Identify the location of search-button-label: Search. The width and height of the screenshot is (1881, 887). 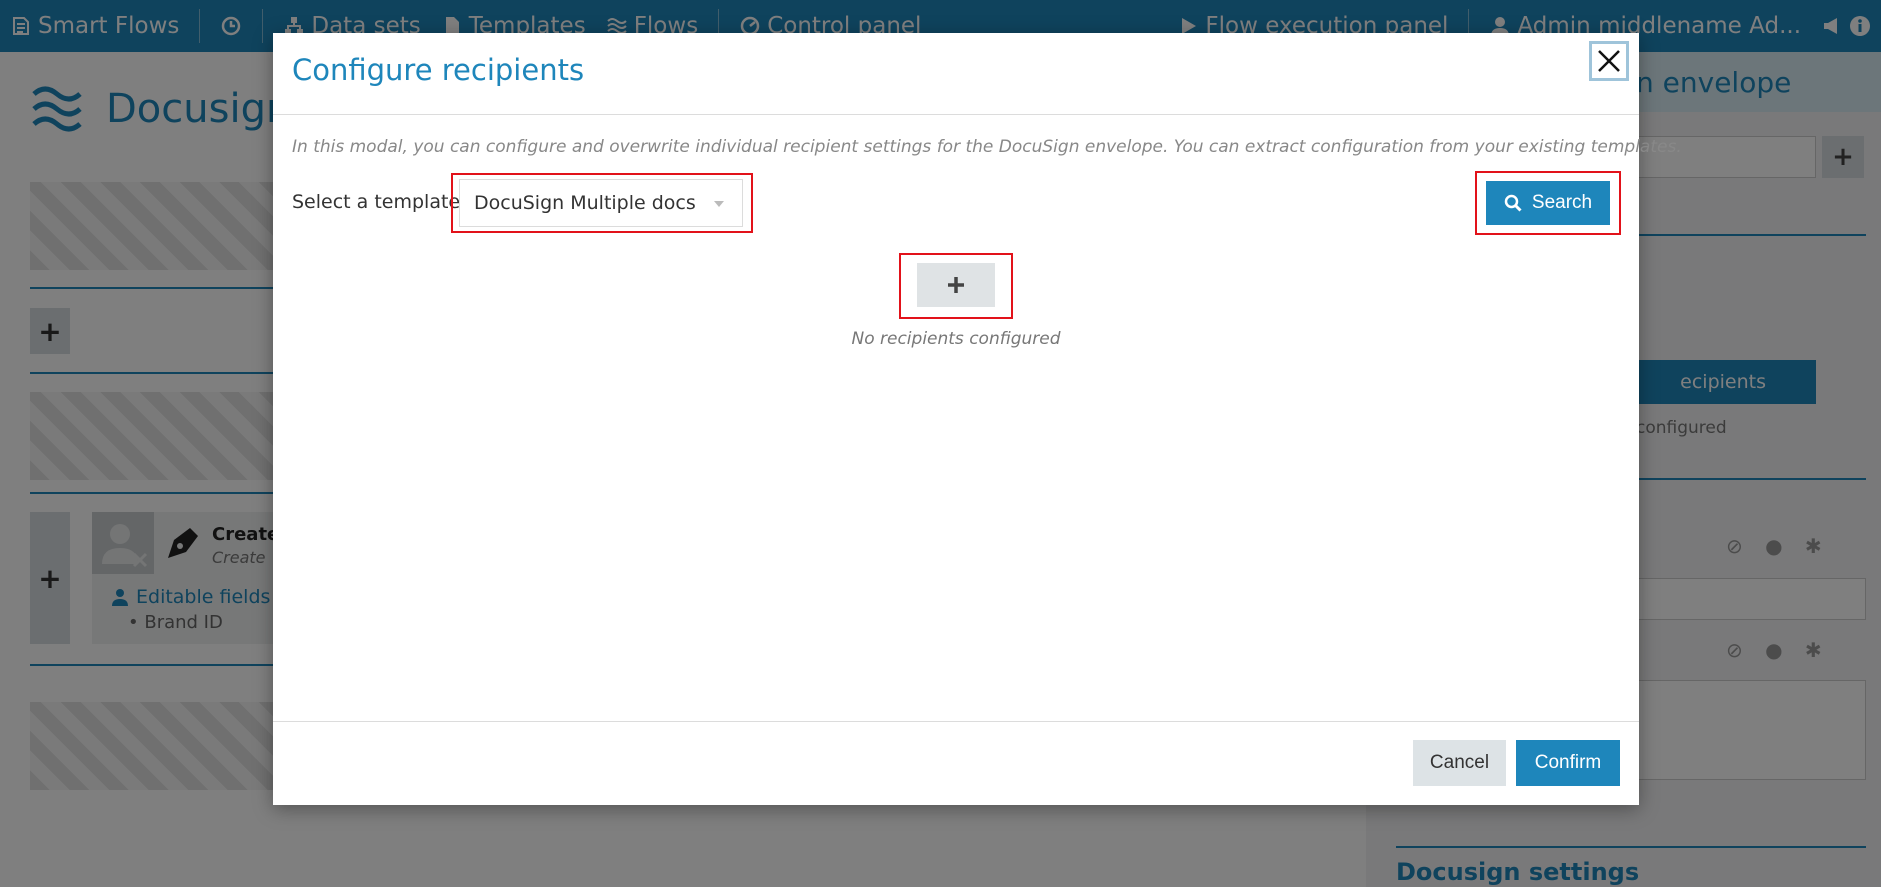
(1562, 202).